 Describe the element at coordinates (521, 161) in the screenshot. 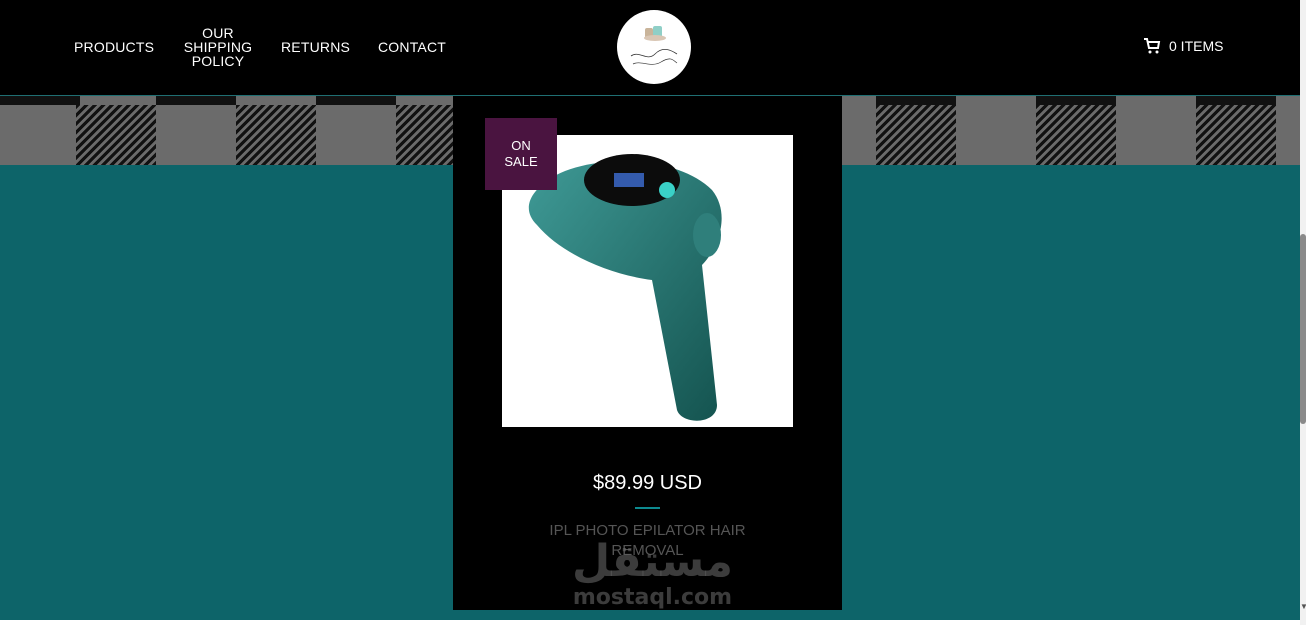

I see `badge-line2: SALE` at that location.